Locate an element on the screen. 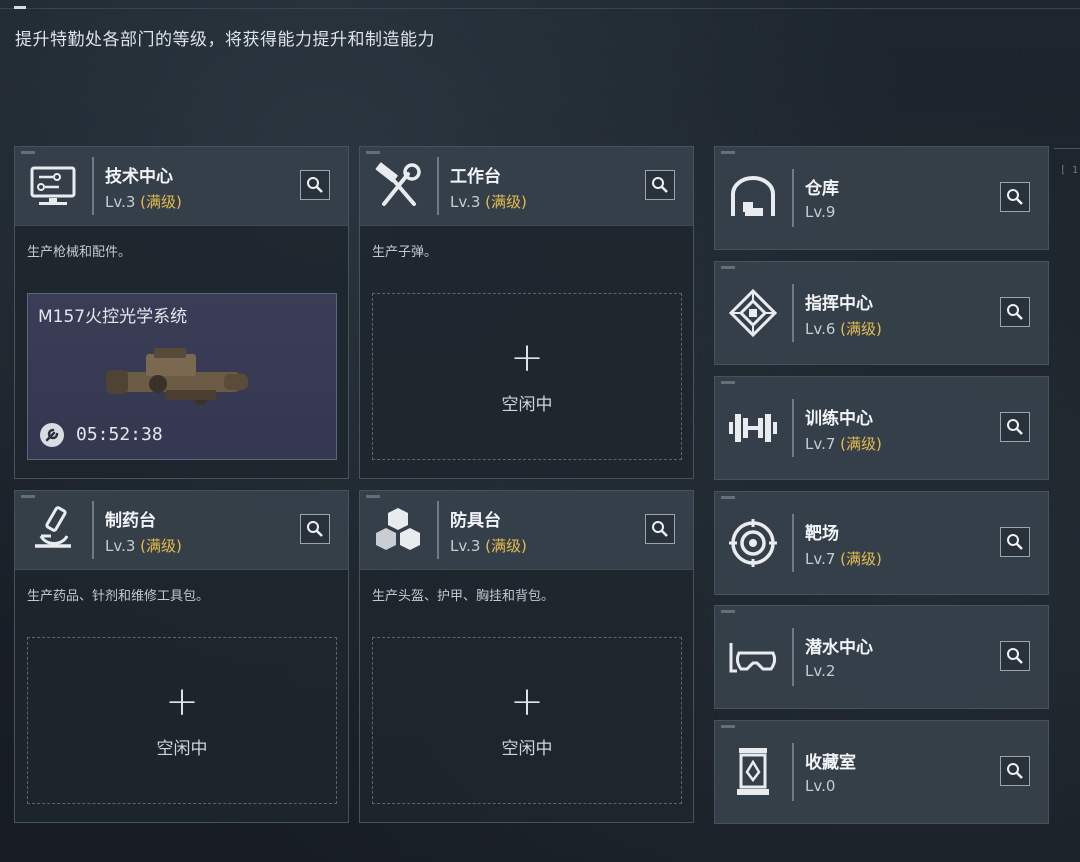 The width and height of the screenshot is (1080, 862). top-marker is located at coordinates (20, 7).